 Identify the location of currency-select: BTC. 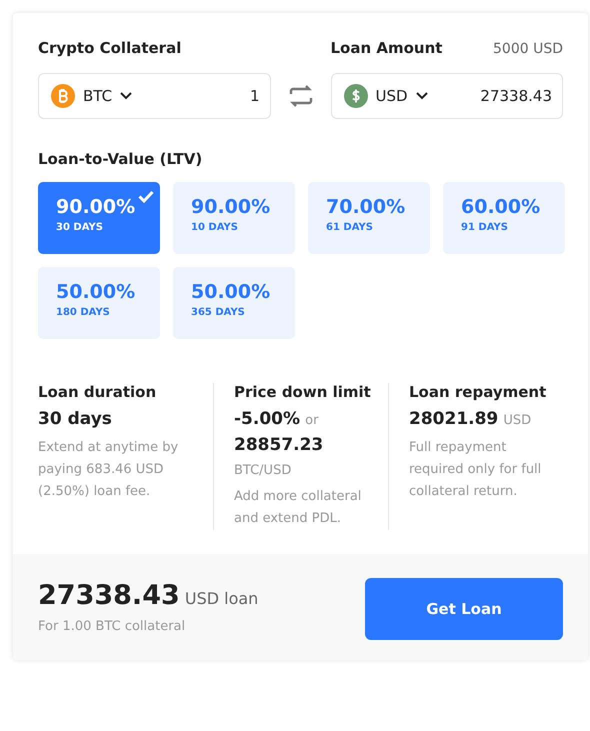
(97, 96).